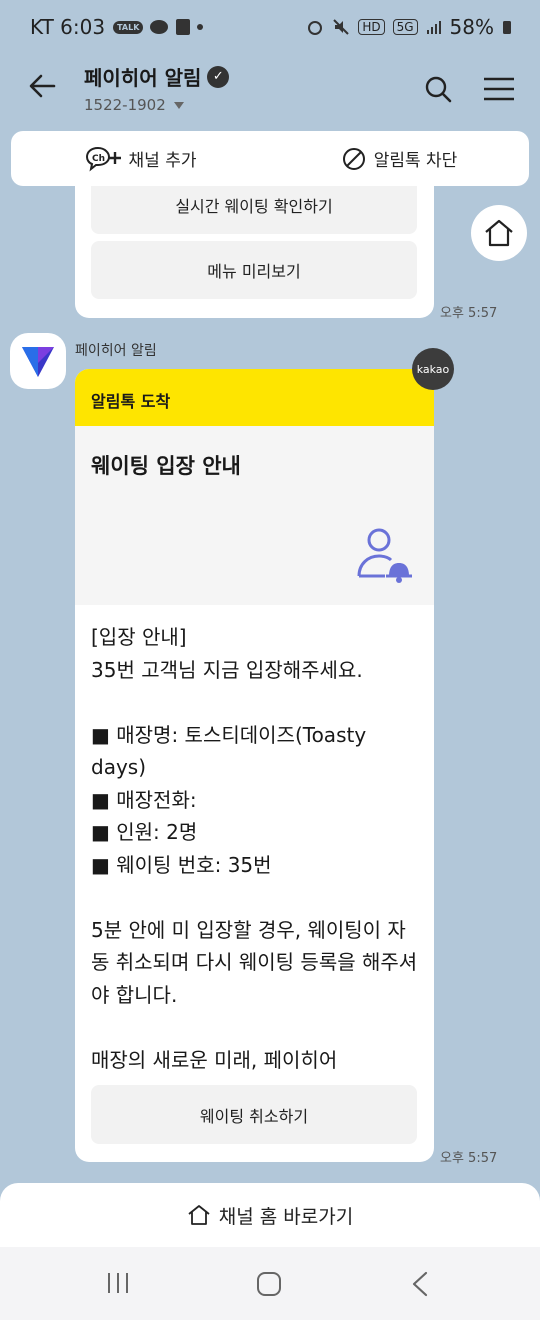 The image size is (540, 1320). I want to click on home-outline-icon, so click(199, 1215).